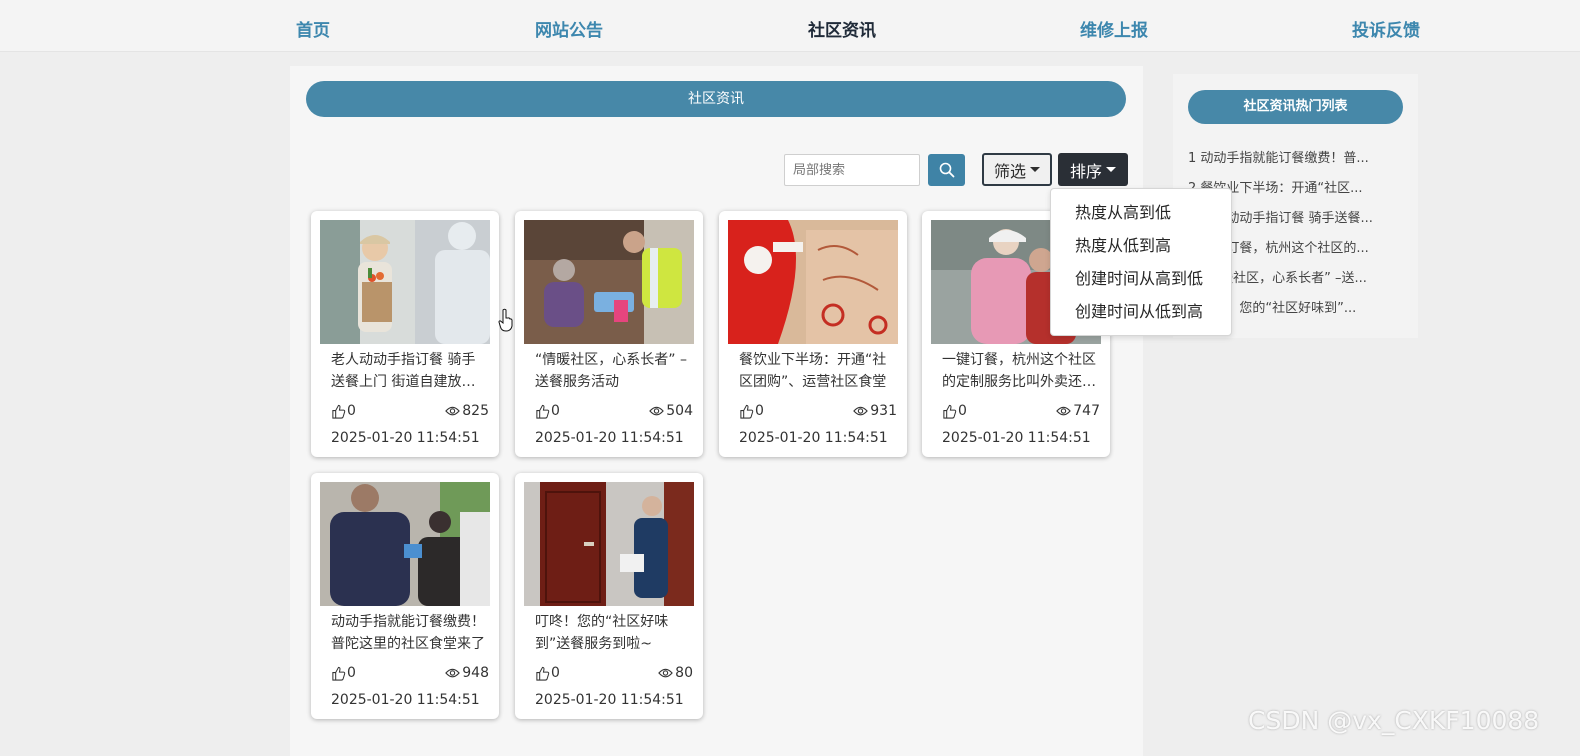 The image size is (1580, 756). Describe the element at coordinates (816, 371) in the screenshot. I see `card-title: 餐饮业下半场：开通“社区团购”、运营社区食堂` at that location.